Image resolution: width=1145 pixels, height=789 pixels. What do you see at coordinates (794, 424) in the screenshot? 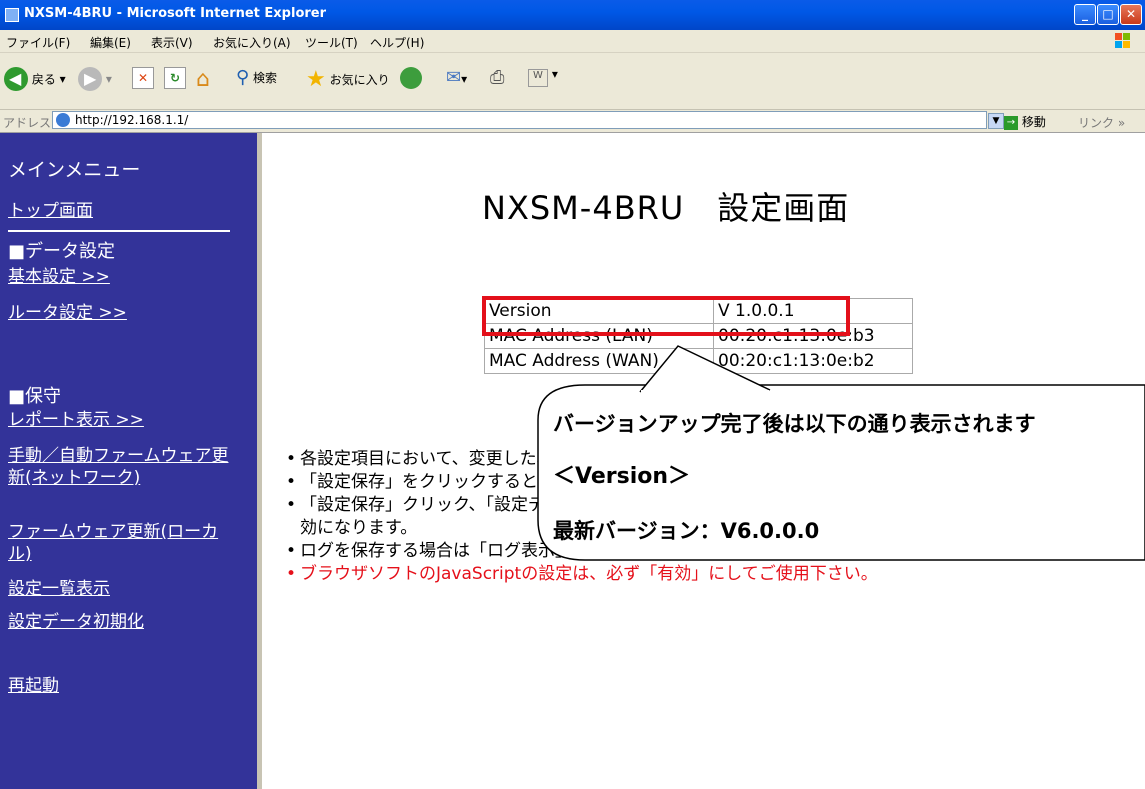
I see `callout-line-1: バージョンアップ完了後は以下の通り表示されます` at bounding box center [794, 424].